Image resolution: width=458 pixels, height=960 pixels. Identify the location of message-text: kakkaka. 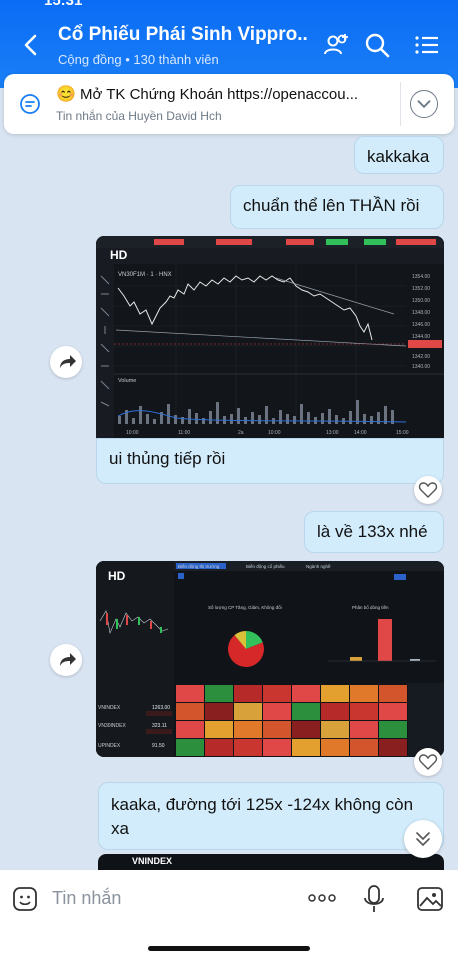
(398, 156).